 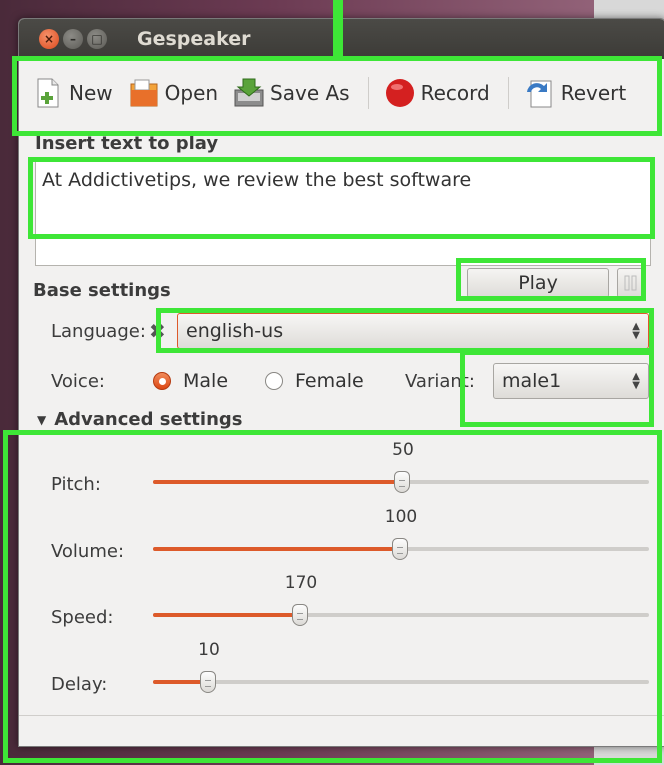 I want to click on variant-value: male1, so click(x=532, y=381).